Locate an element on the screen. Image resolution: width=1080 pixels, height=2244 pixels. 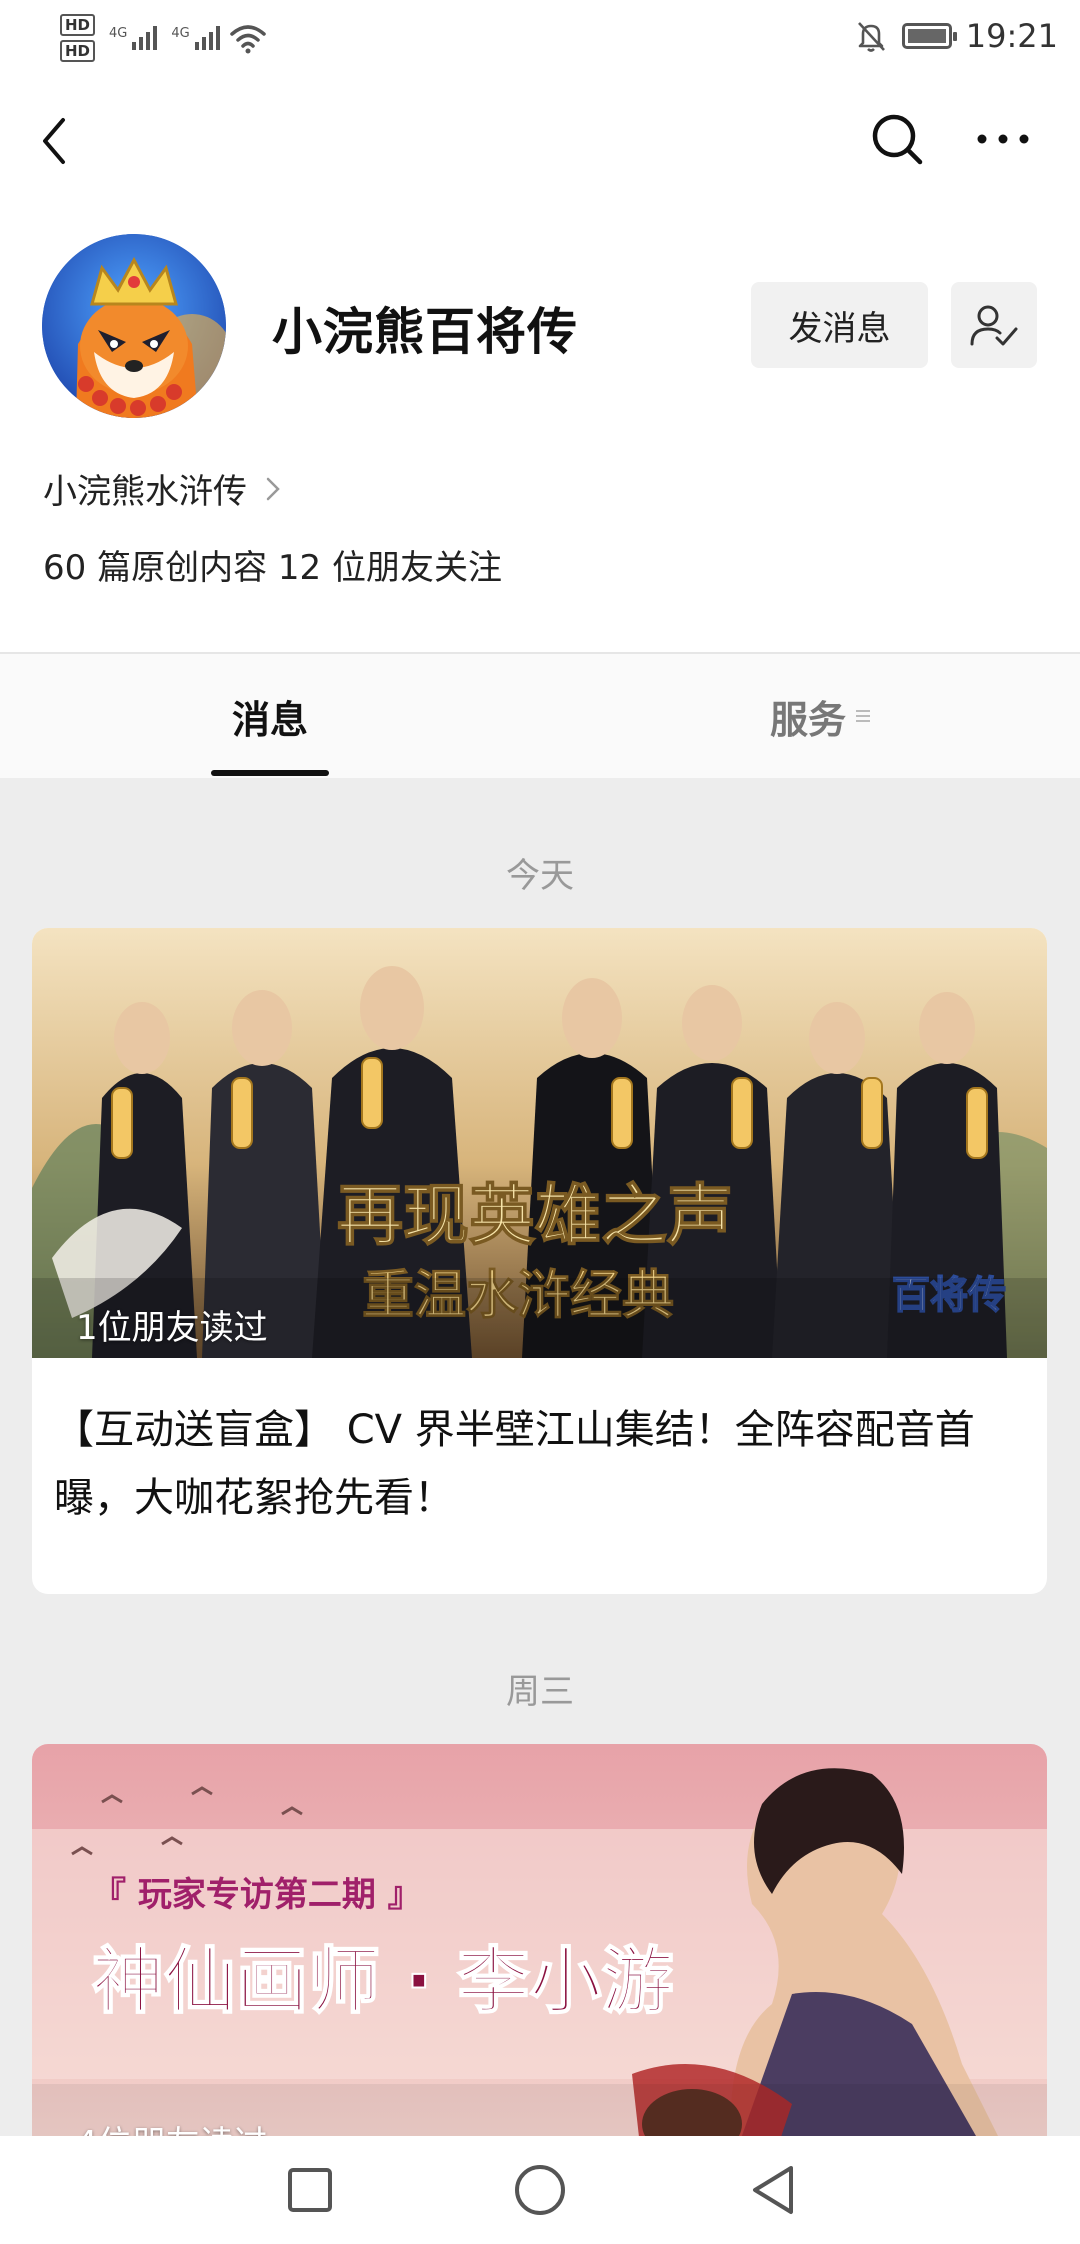
avatar is located at coordinates (134, 326).